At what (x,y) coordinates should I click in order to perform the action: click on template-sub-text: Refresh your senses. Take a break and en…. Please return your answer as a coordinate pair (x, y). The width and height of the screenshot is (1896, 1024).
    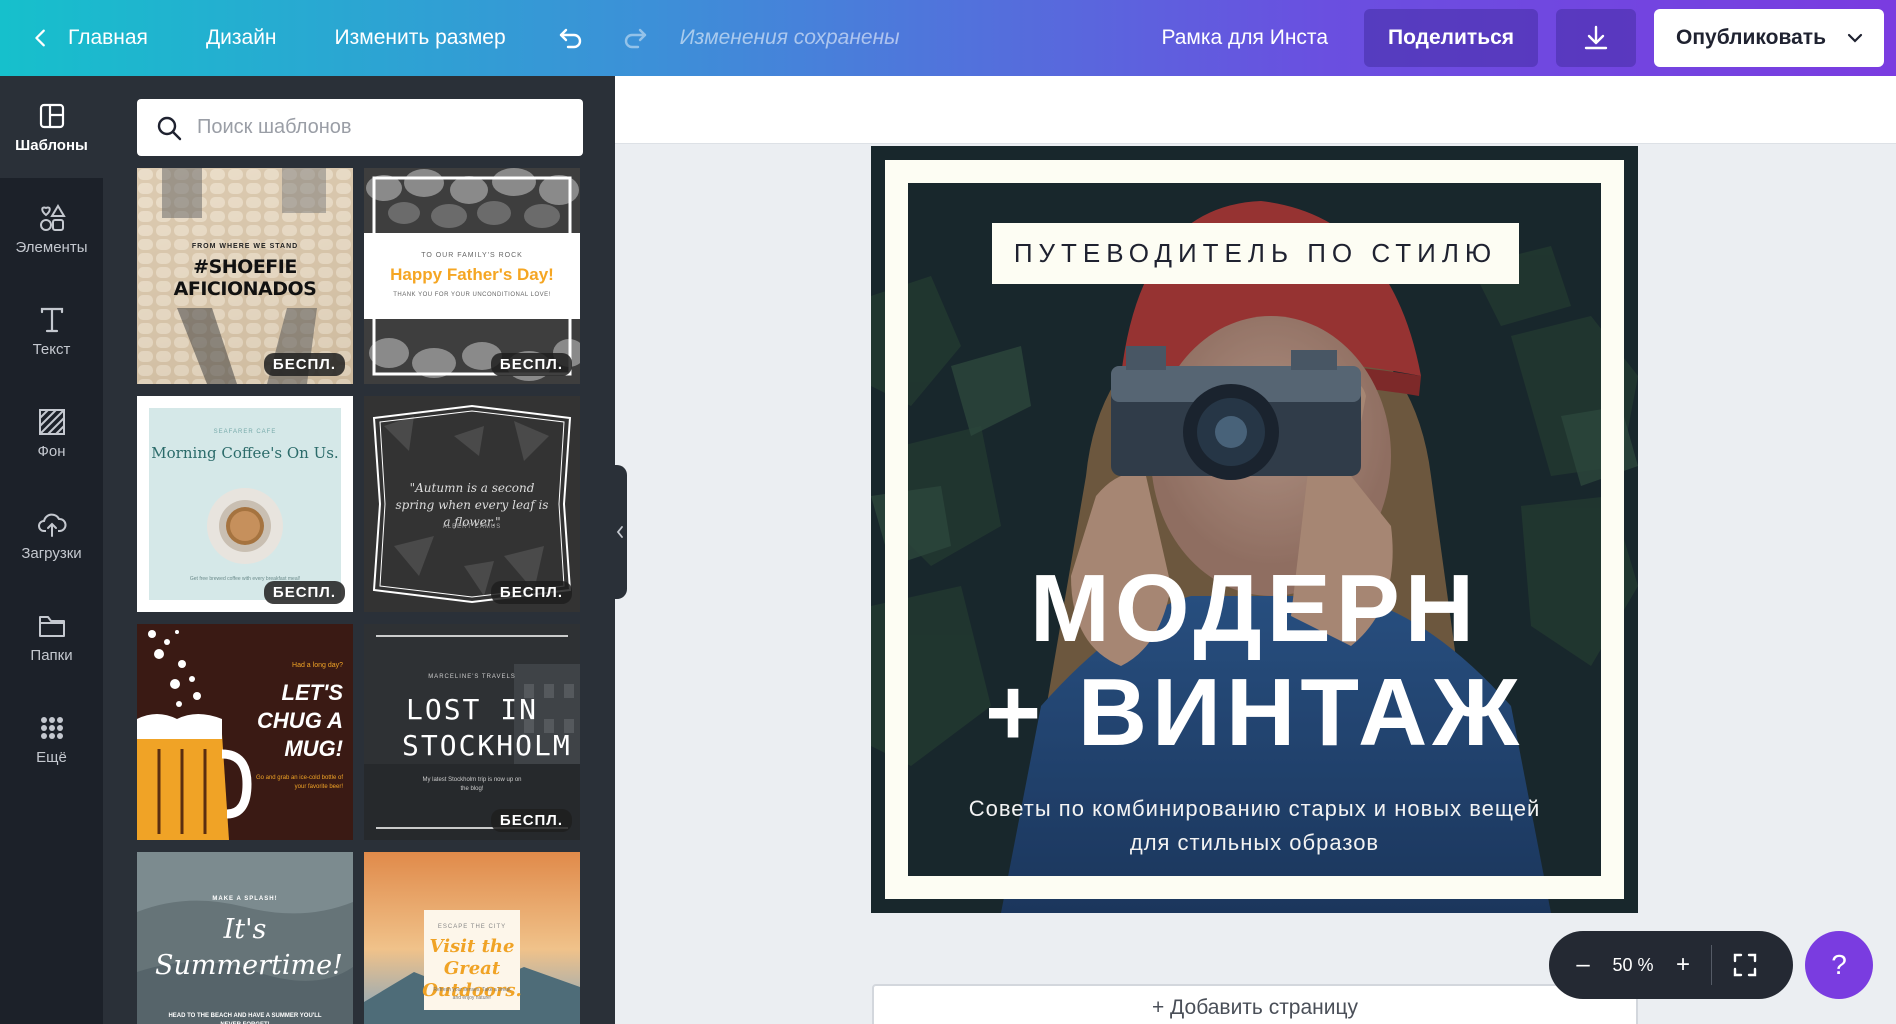
    Looking at the image, I should click on (472, 994).